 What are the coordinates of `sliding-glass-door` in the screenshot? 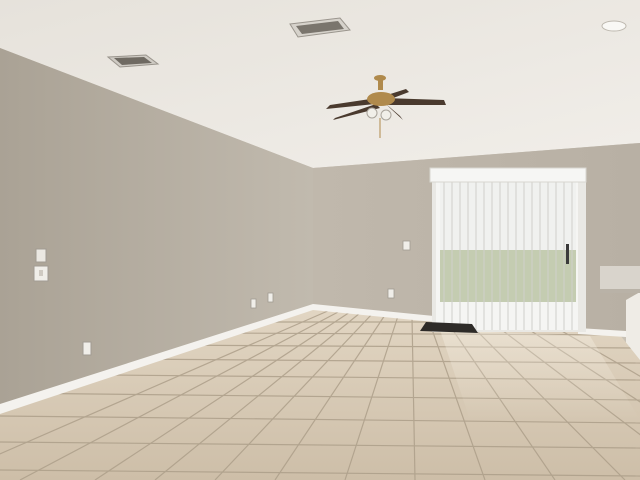 It's located at (508, 249).